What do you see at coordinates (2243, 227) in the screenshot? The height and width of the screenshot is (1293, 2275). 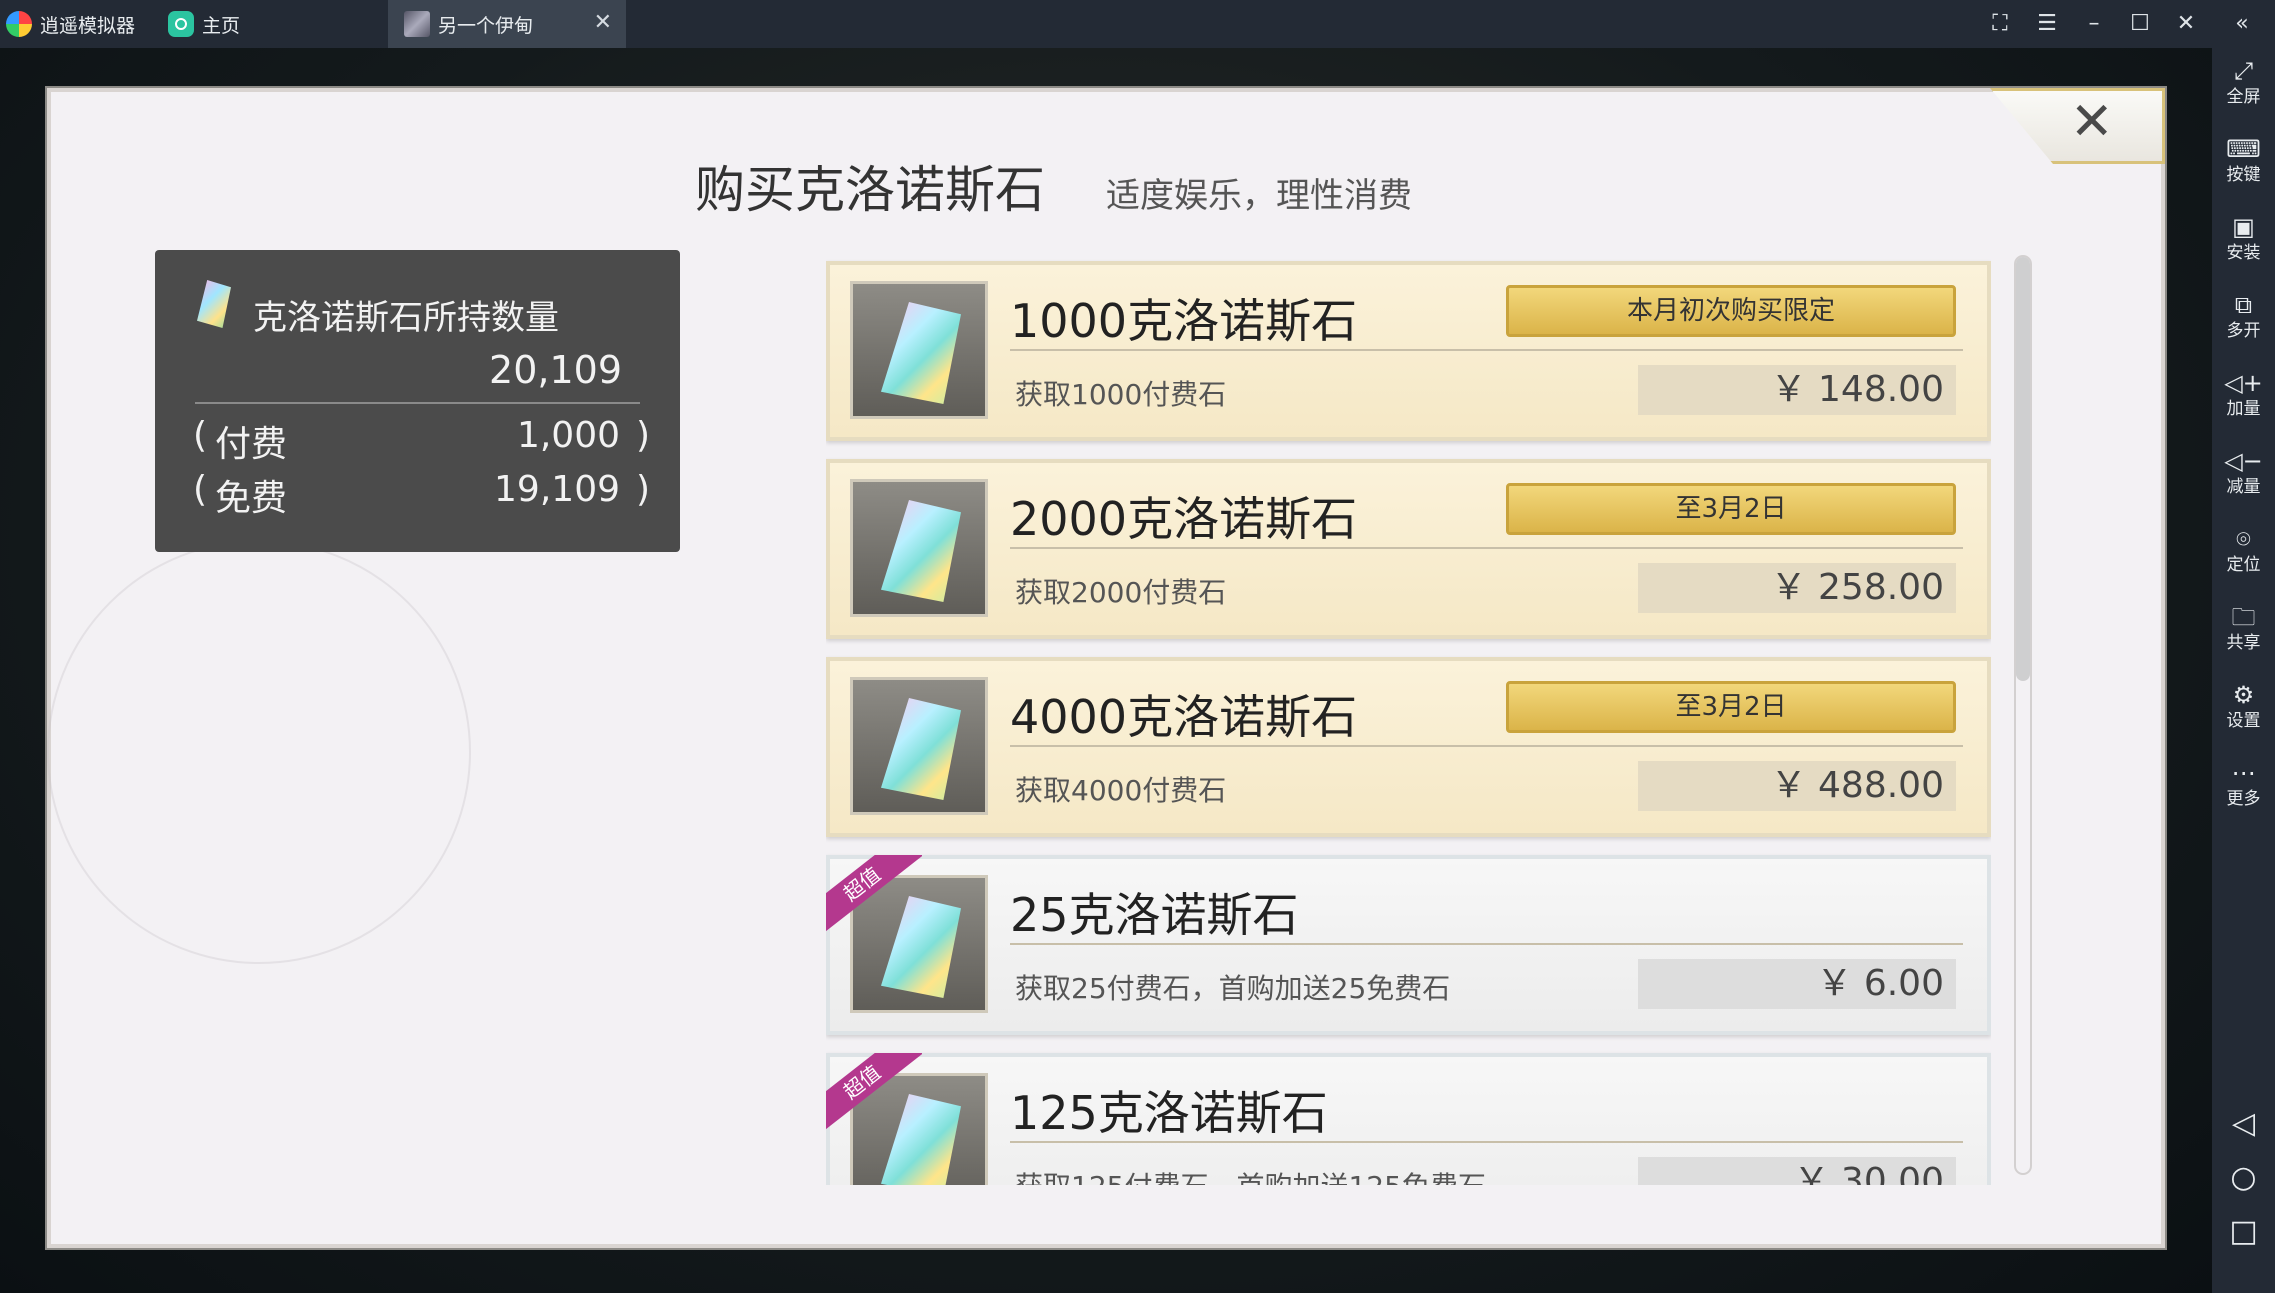 I see `apk-icon: ▣` at bounding box center [2243, 227].